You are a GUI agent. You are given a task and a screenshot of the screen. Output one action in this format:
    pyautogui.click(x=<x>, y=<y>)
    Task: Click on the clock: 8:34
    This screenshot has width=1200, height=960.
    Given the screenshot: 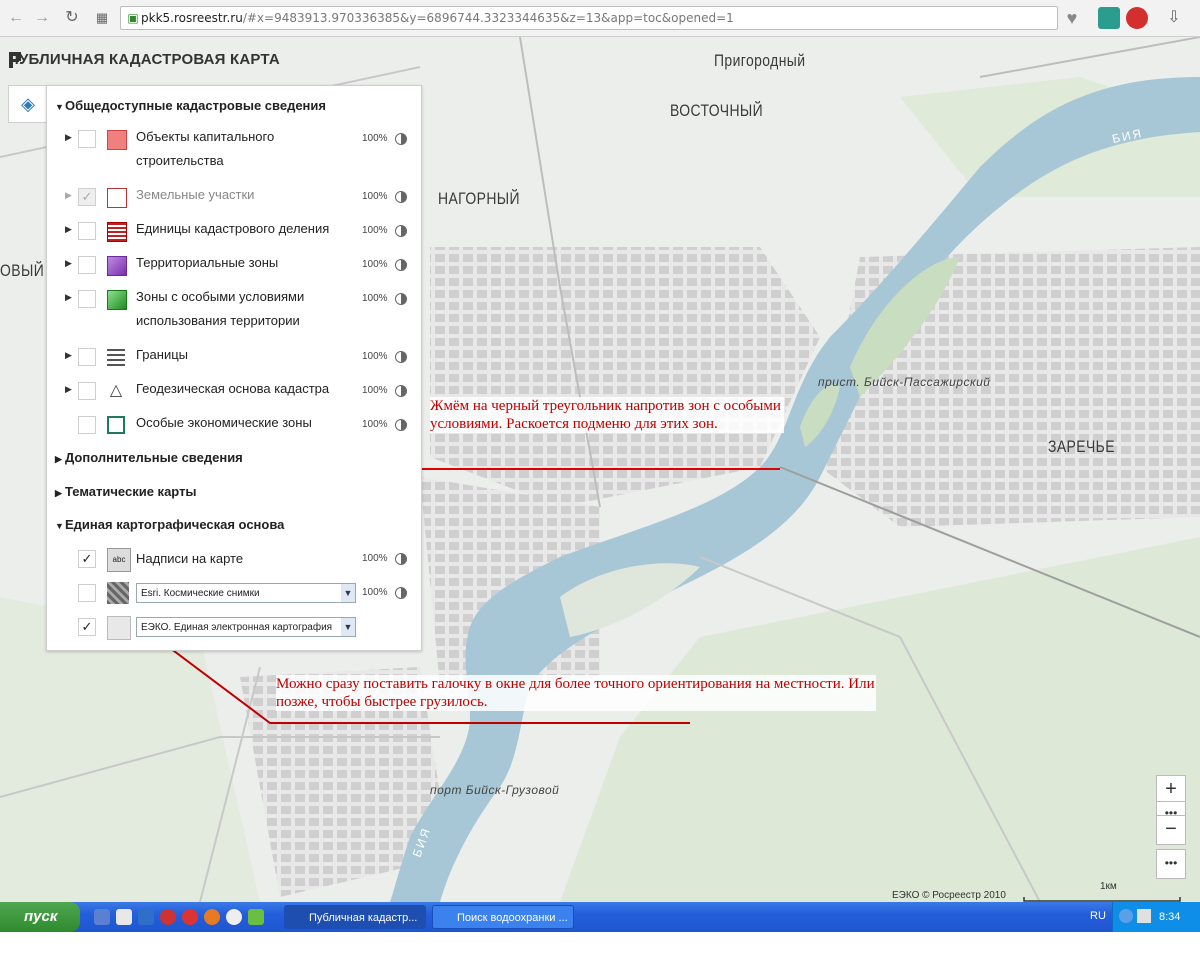 What is the action you would take?
    pyautogui.click(x=1170, y=917)
    